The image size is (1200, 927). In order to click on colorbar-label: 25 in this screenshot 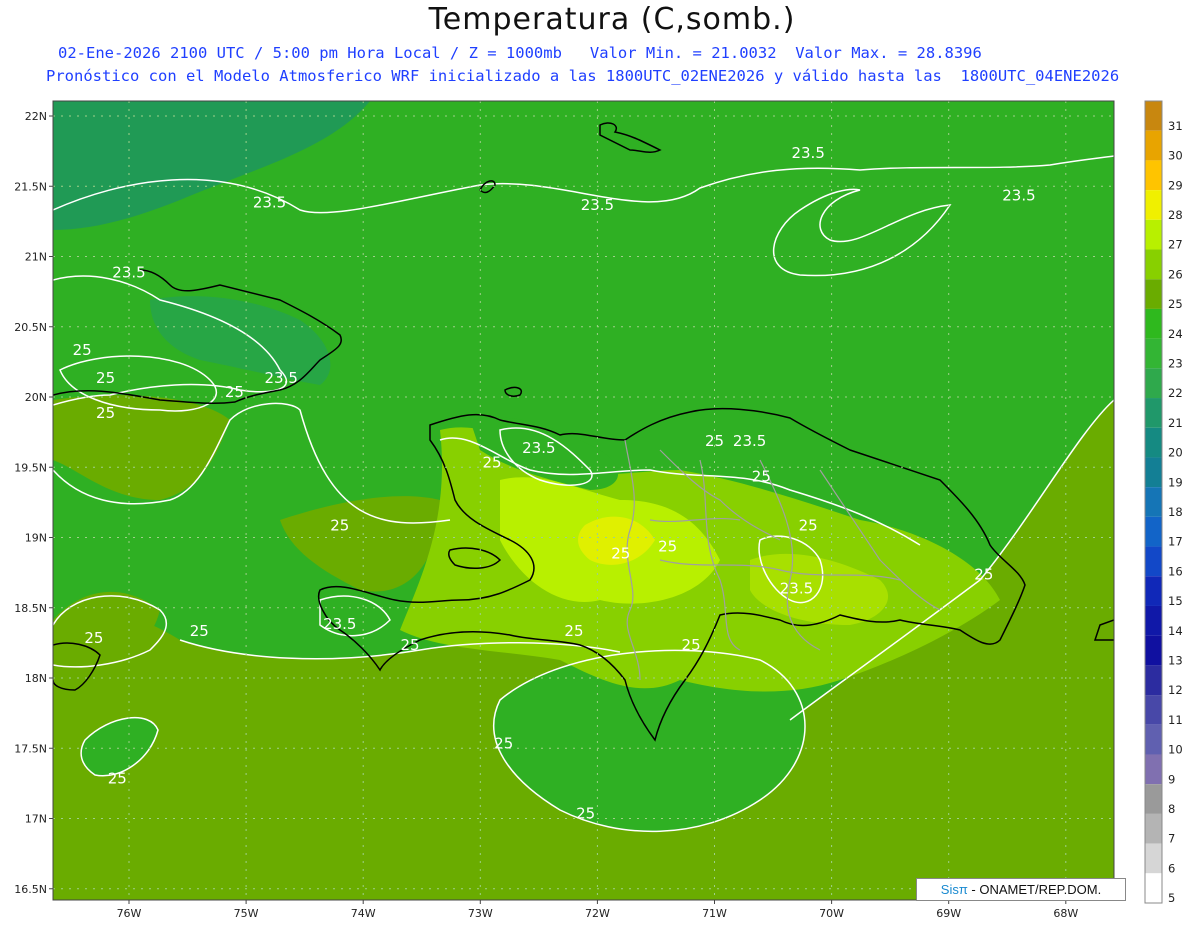, I will do `click(1175, 304)`.